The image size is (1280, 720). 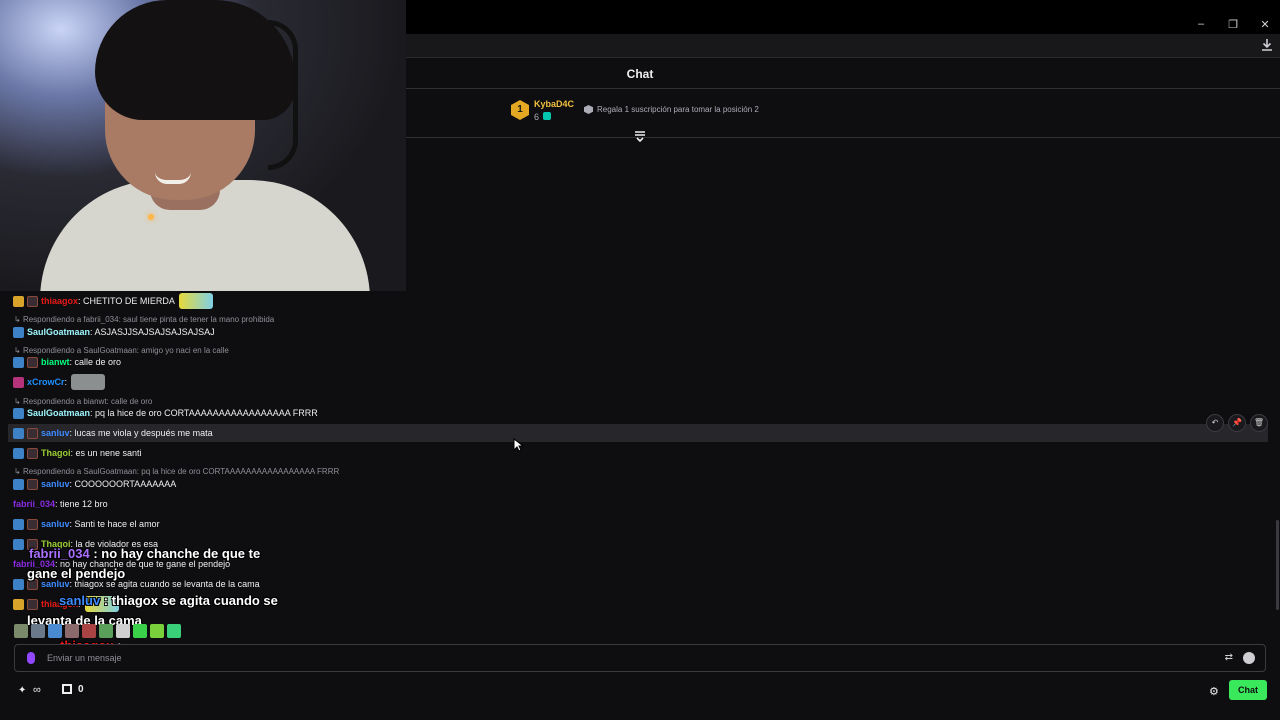 I want to click on webcam-feed, so click(x=203, y=145).